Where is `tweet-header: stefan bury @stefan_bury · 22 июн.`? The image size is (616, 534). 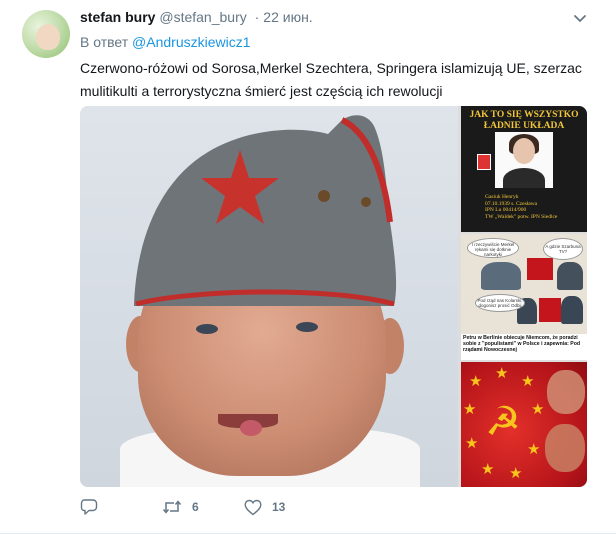 tweet-header: stefan bury @stefan_bury · 22 июн. is located at coordinates (196, 17).